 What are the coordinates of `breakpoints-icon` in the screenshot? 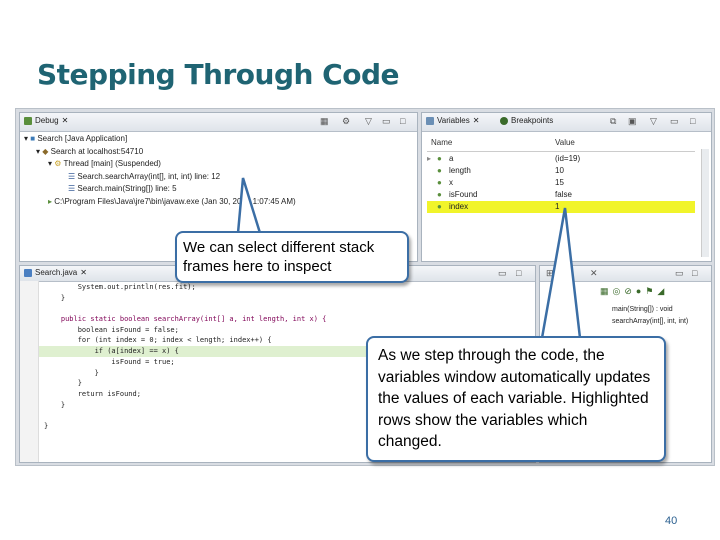 It's located at (504, 120).